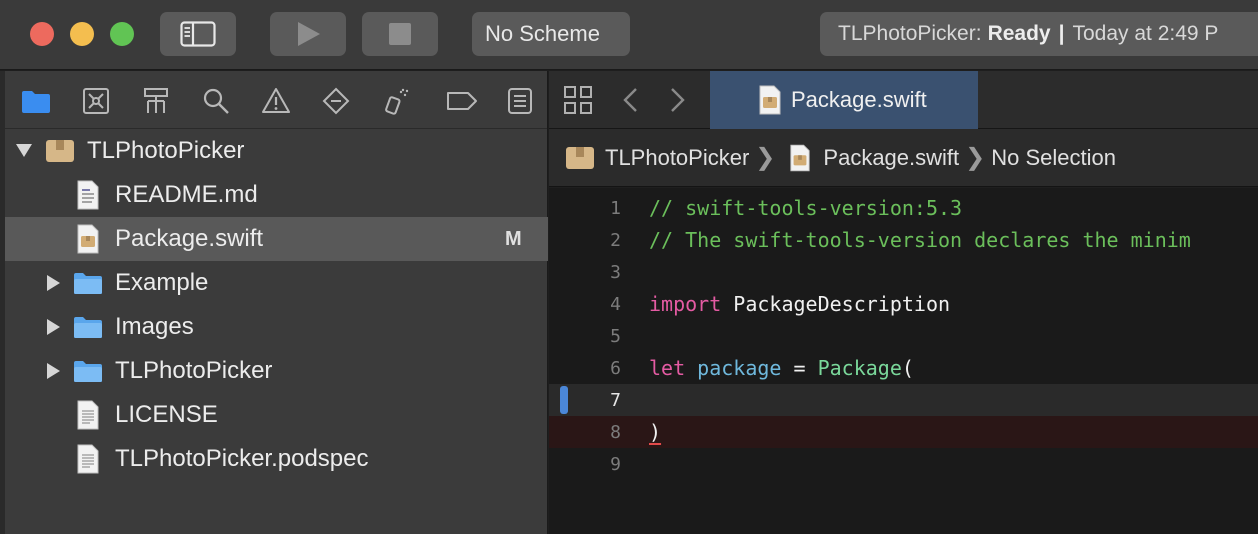  Describe the element at coordinates (799, 368) in the screenshot. I see `code-operator: =` at that location.